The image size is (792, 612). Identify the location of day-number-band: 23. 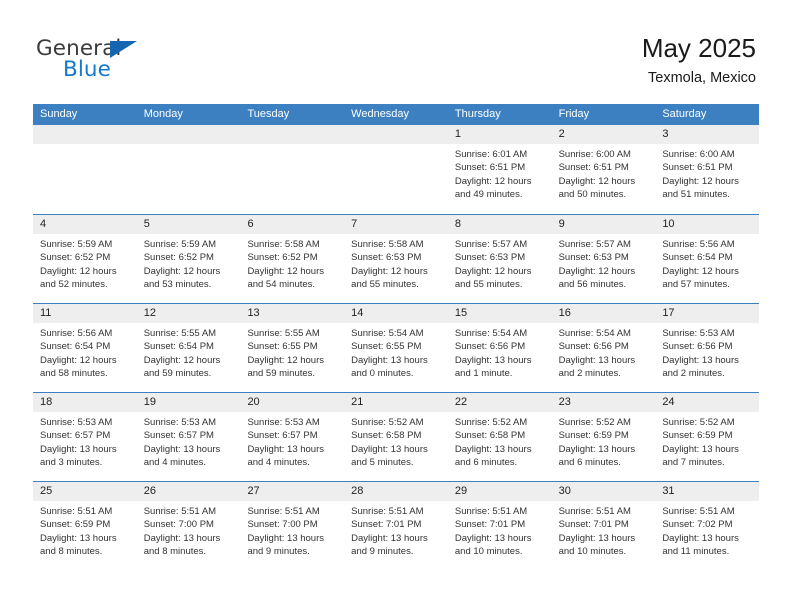
(603, 402).